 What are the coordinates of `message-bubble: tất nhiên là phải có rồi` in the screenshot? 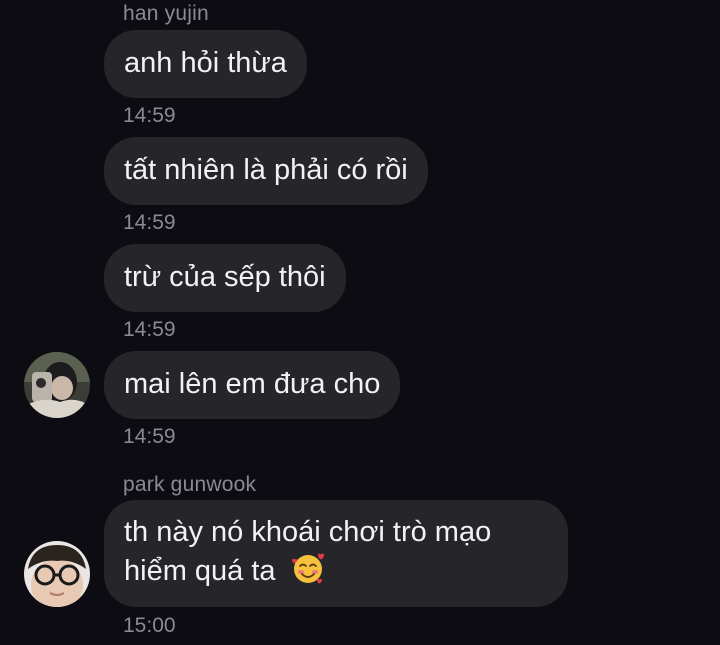 It's located at (266, 171).